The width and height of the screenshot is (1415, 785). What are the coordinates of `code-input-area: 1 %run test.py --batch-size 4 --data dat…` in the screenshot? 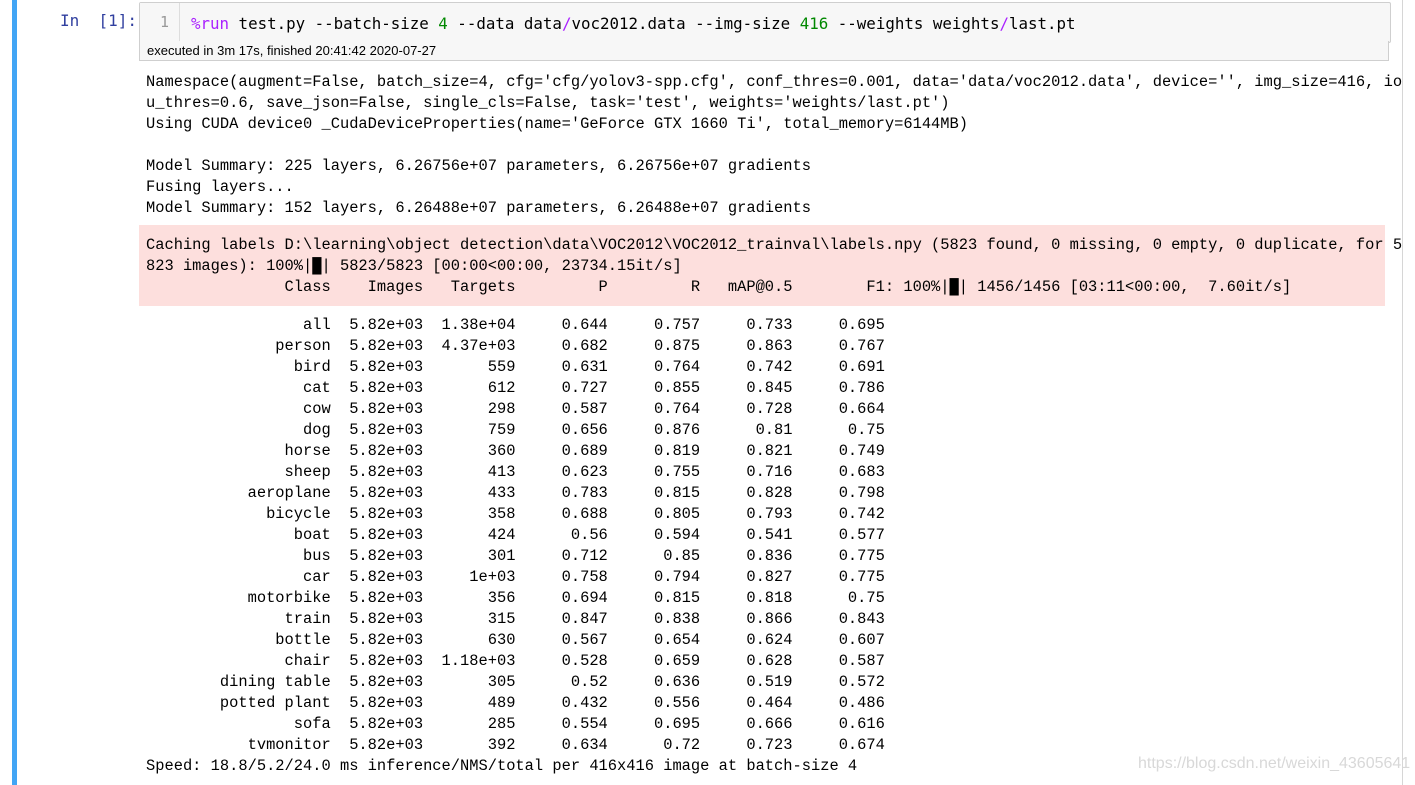 It's located at (765, 22).